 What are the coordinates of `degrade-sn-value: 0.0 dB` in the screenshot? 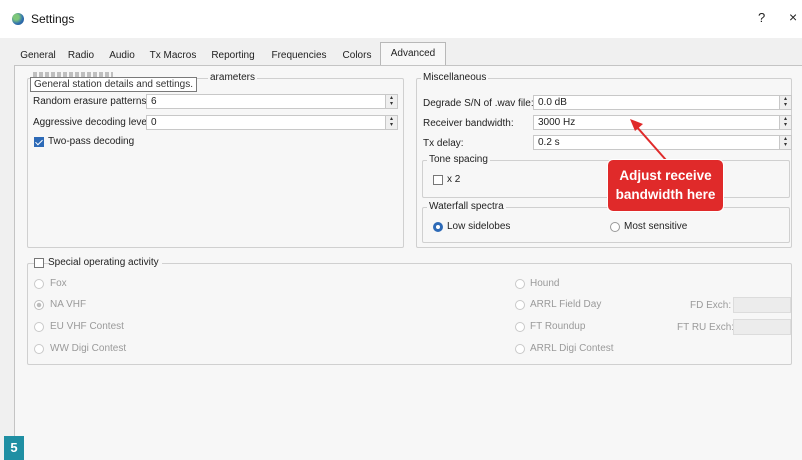 It's located at (552, 102).